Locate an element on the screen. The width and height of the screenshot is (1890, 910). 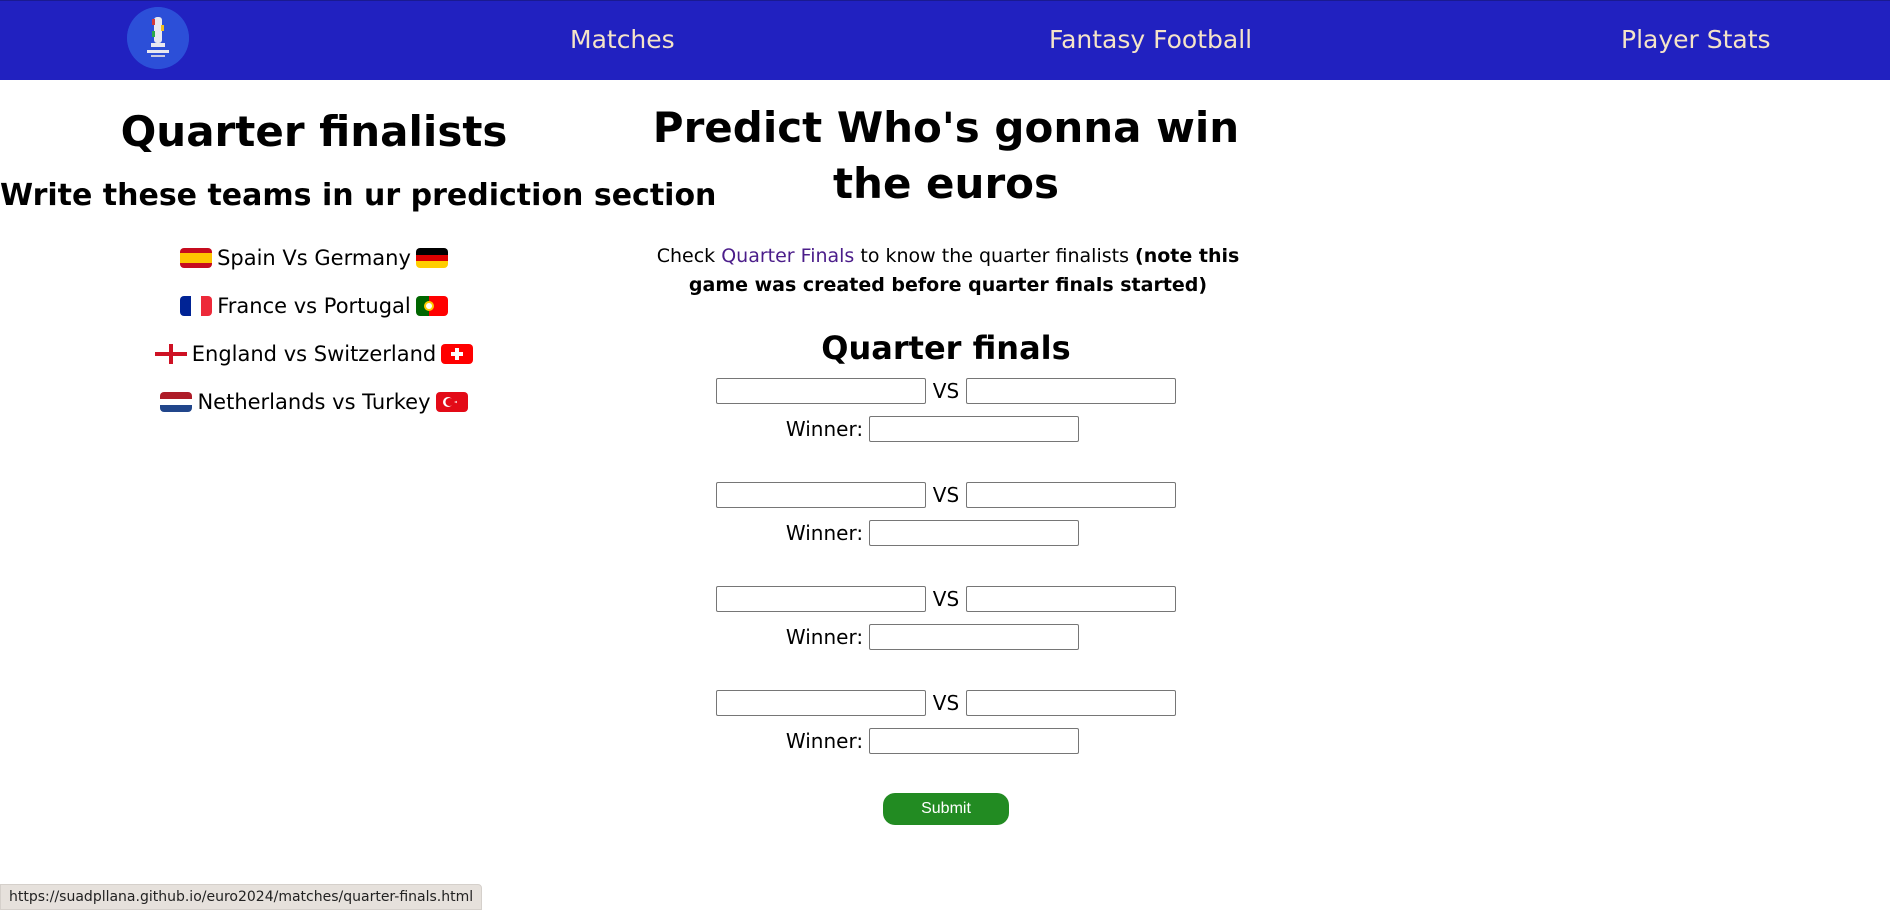
matchup-text: Netherlands vs Turkey is located at coordinates (314, 402).